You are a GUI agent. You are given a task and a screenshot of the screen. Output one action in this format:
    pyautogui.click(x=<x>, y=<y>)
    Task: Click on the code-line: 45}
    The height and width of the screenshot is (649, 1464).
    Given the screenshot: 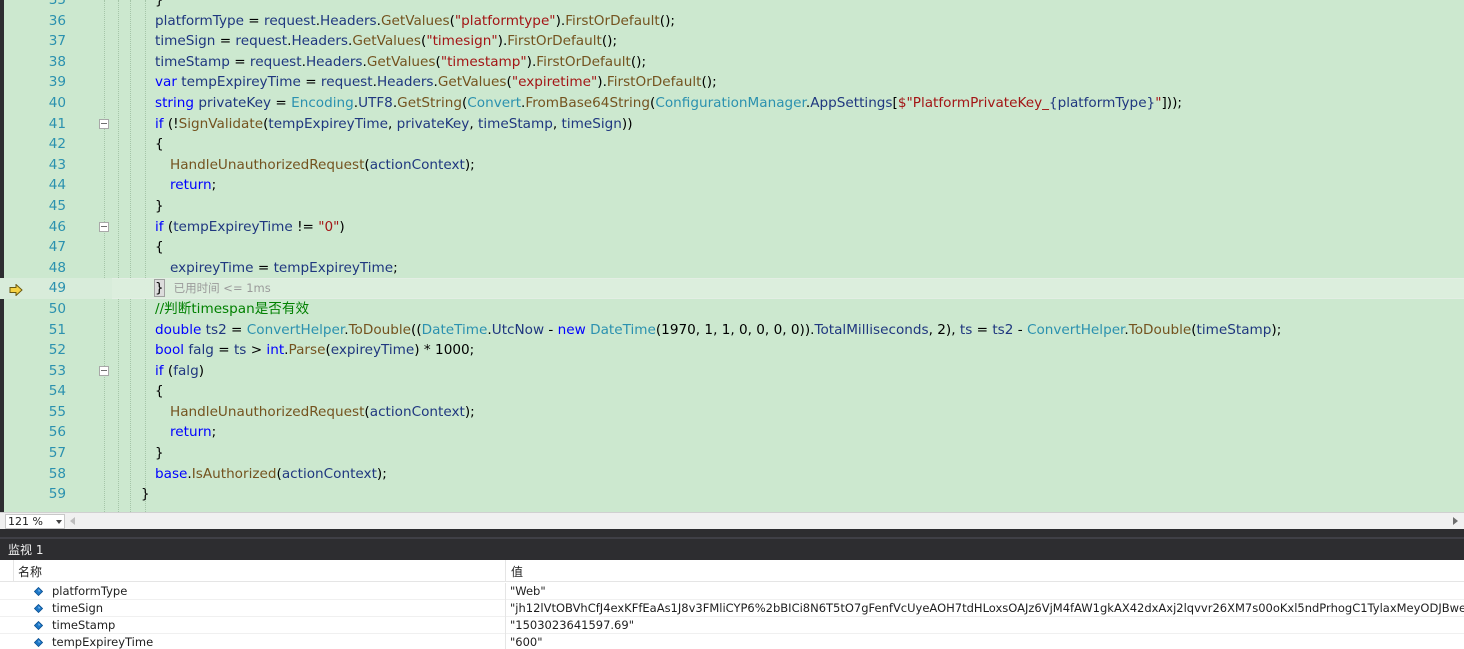 What is the action you would take?
    pyautogui.click(x=732, y=206)
    